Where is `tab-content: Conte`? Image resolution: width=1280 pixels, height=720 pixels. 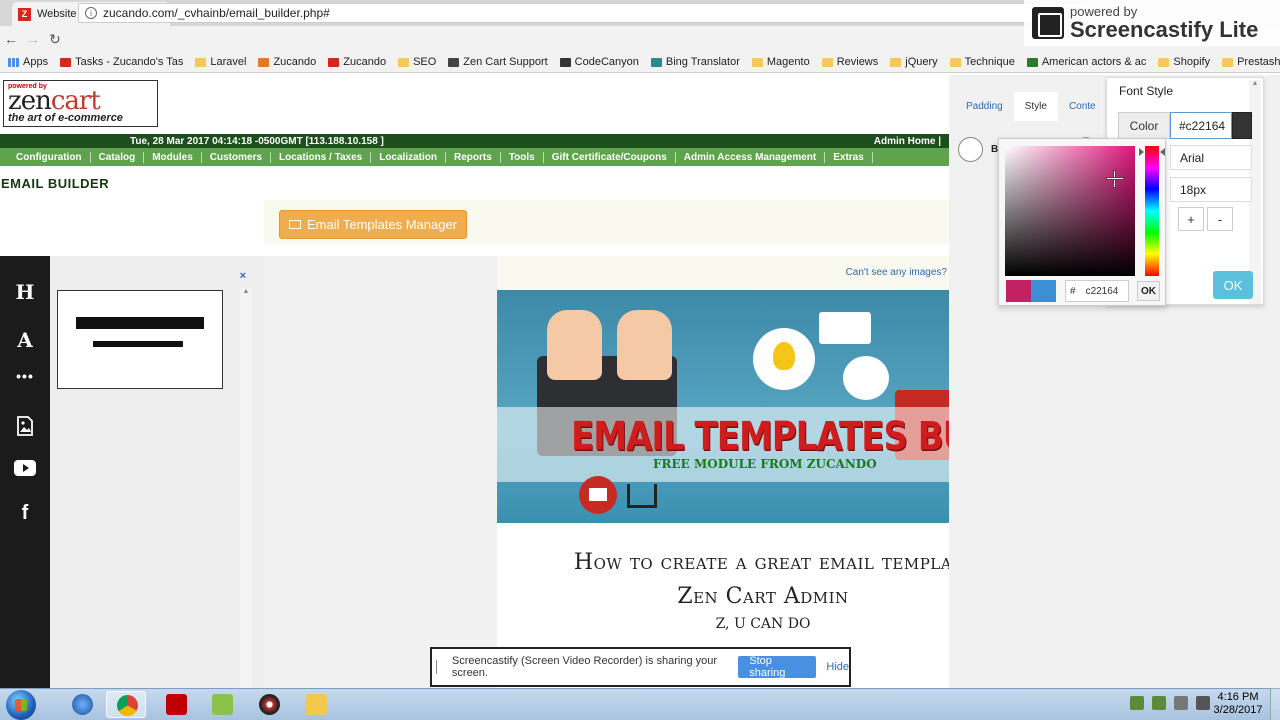
tab-content: Conte is located at coordinates (1082, 106).